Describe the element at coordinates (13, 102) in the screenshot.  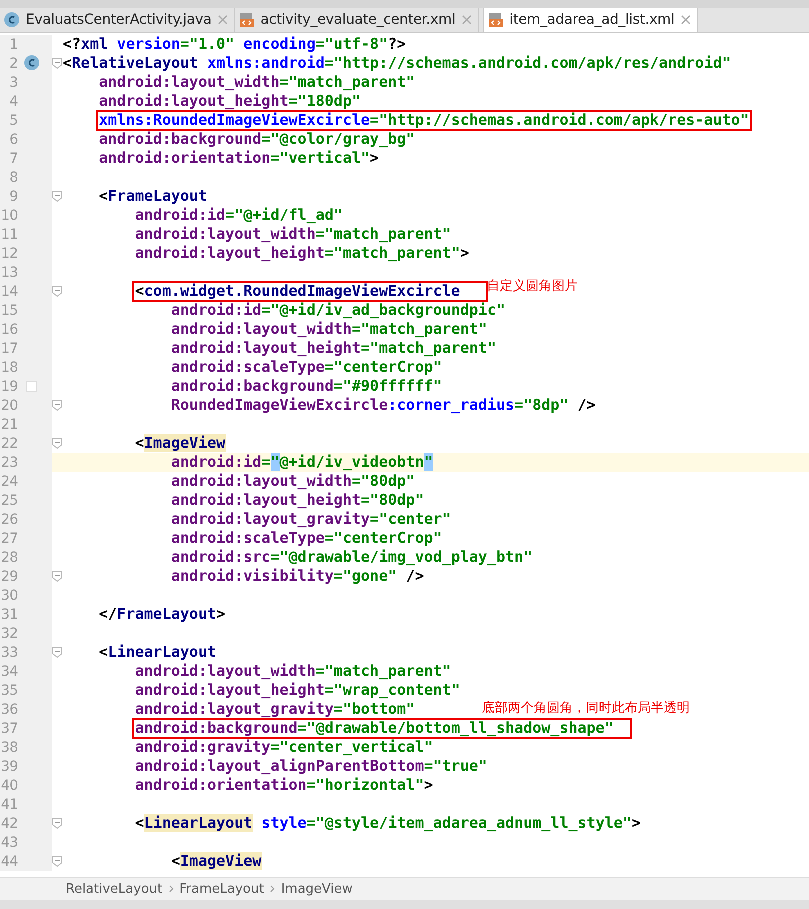
I see `line-number: 4` at that location.